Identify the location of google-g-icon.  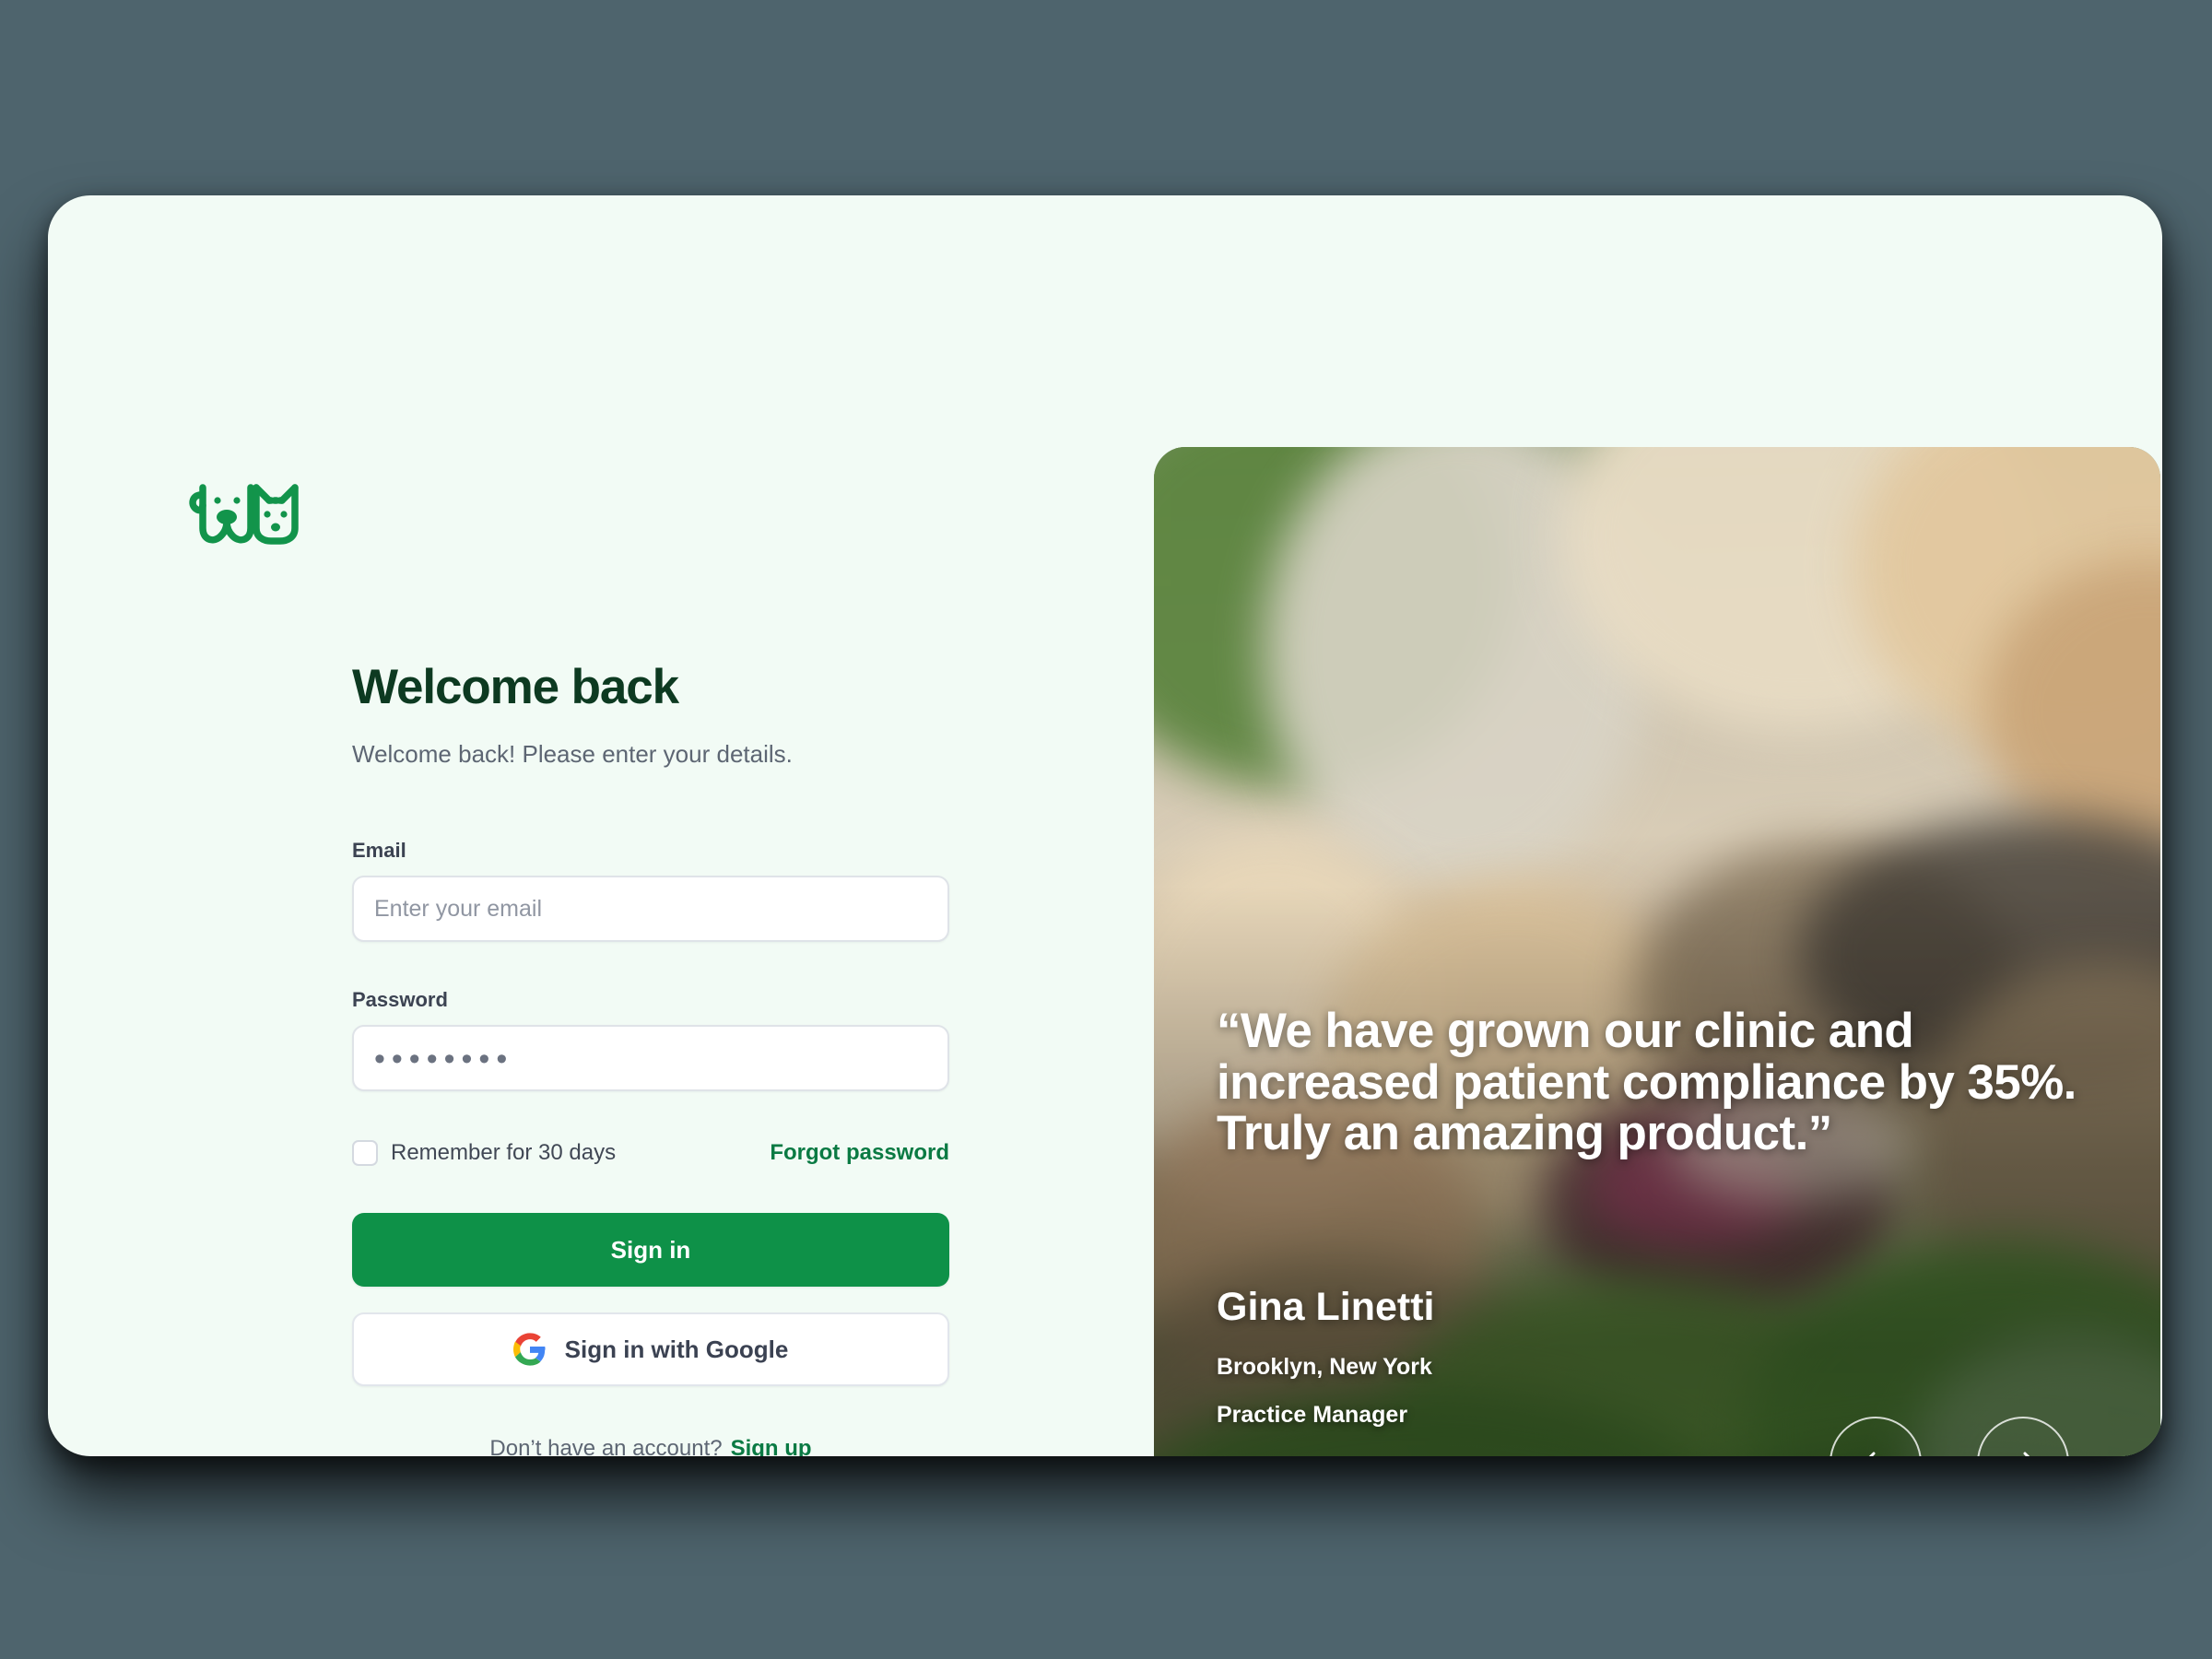
(529, 1349).